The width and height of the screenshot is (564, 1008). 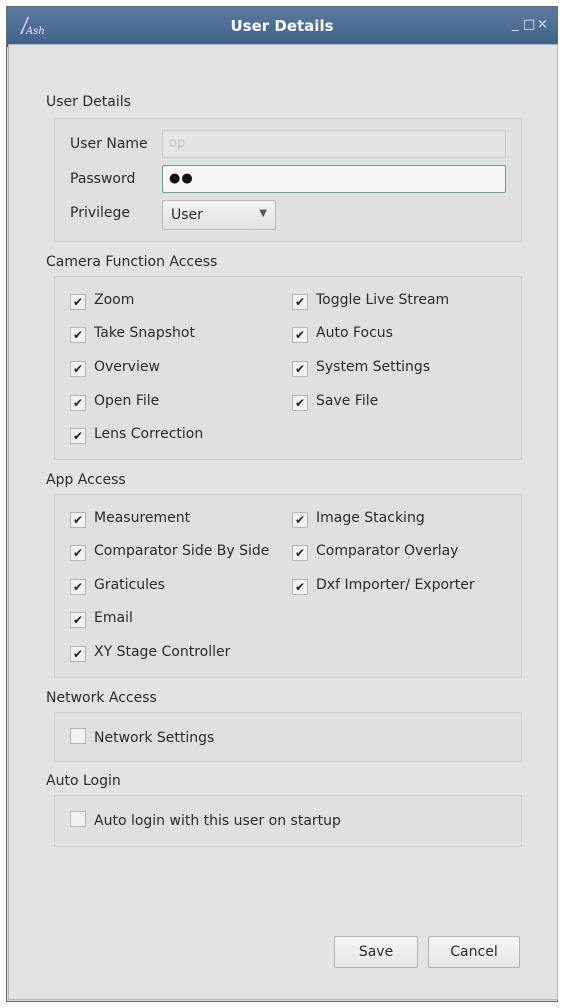 What do you see at coordinates (334, 179) in the screenshot?
I see `password-field: ●●` at bounding box center [334, 179].